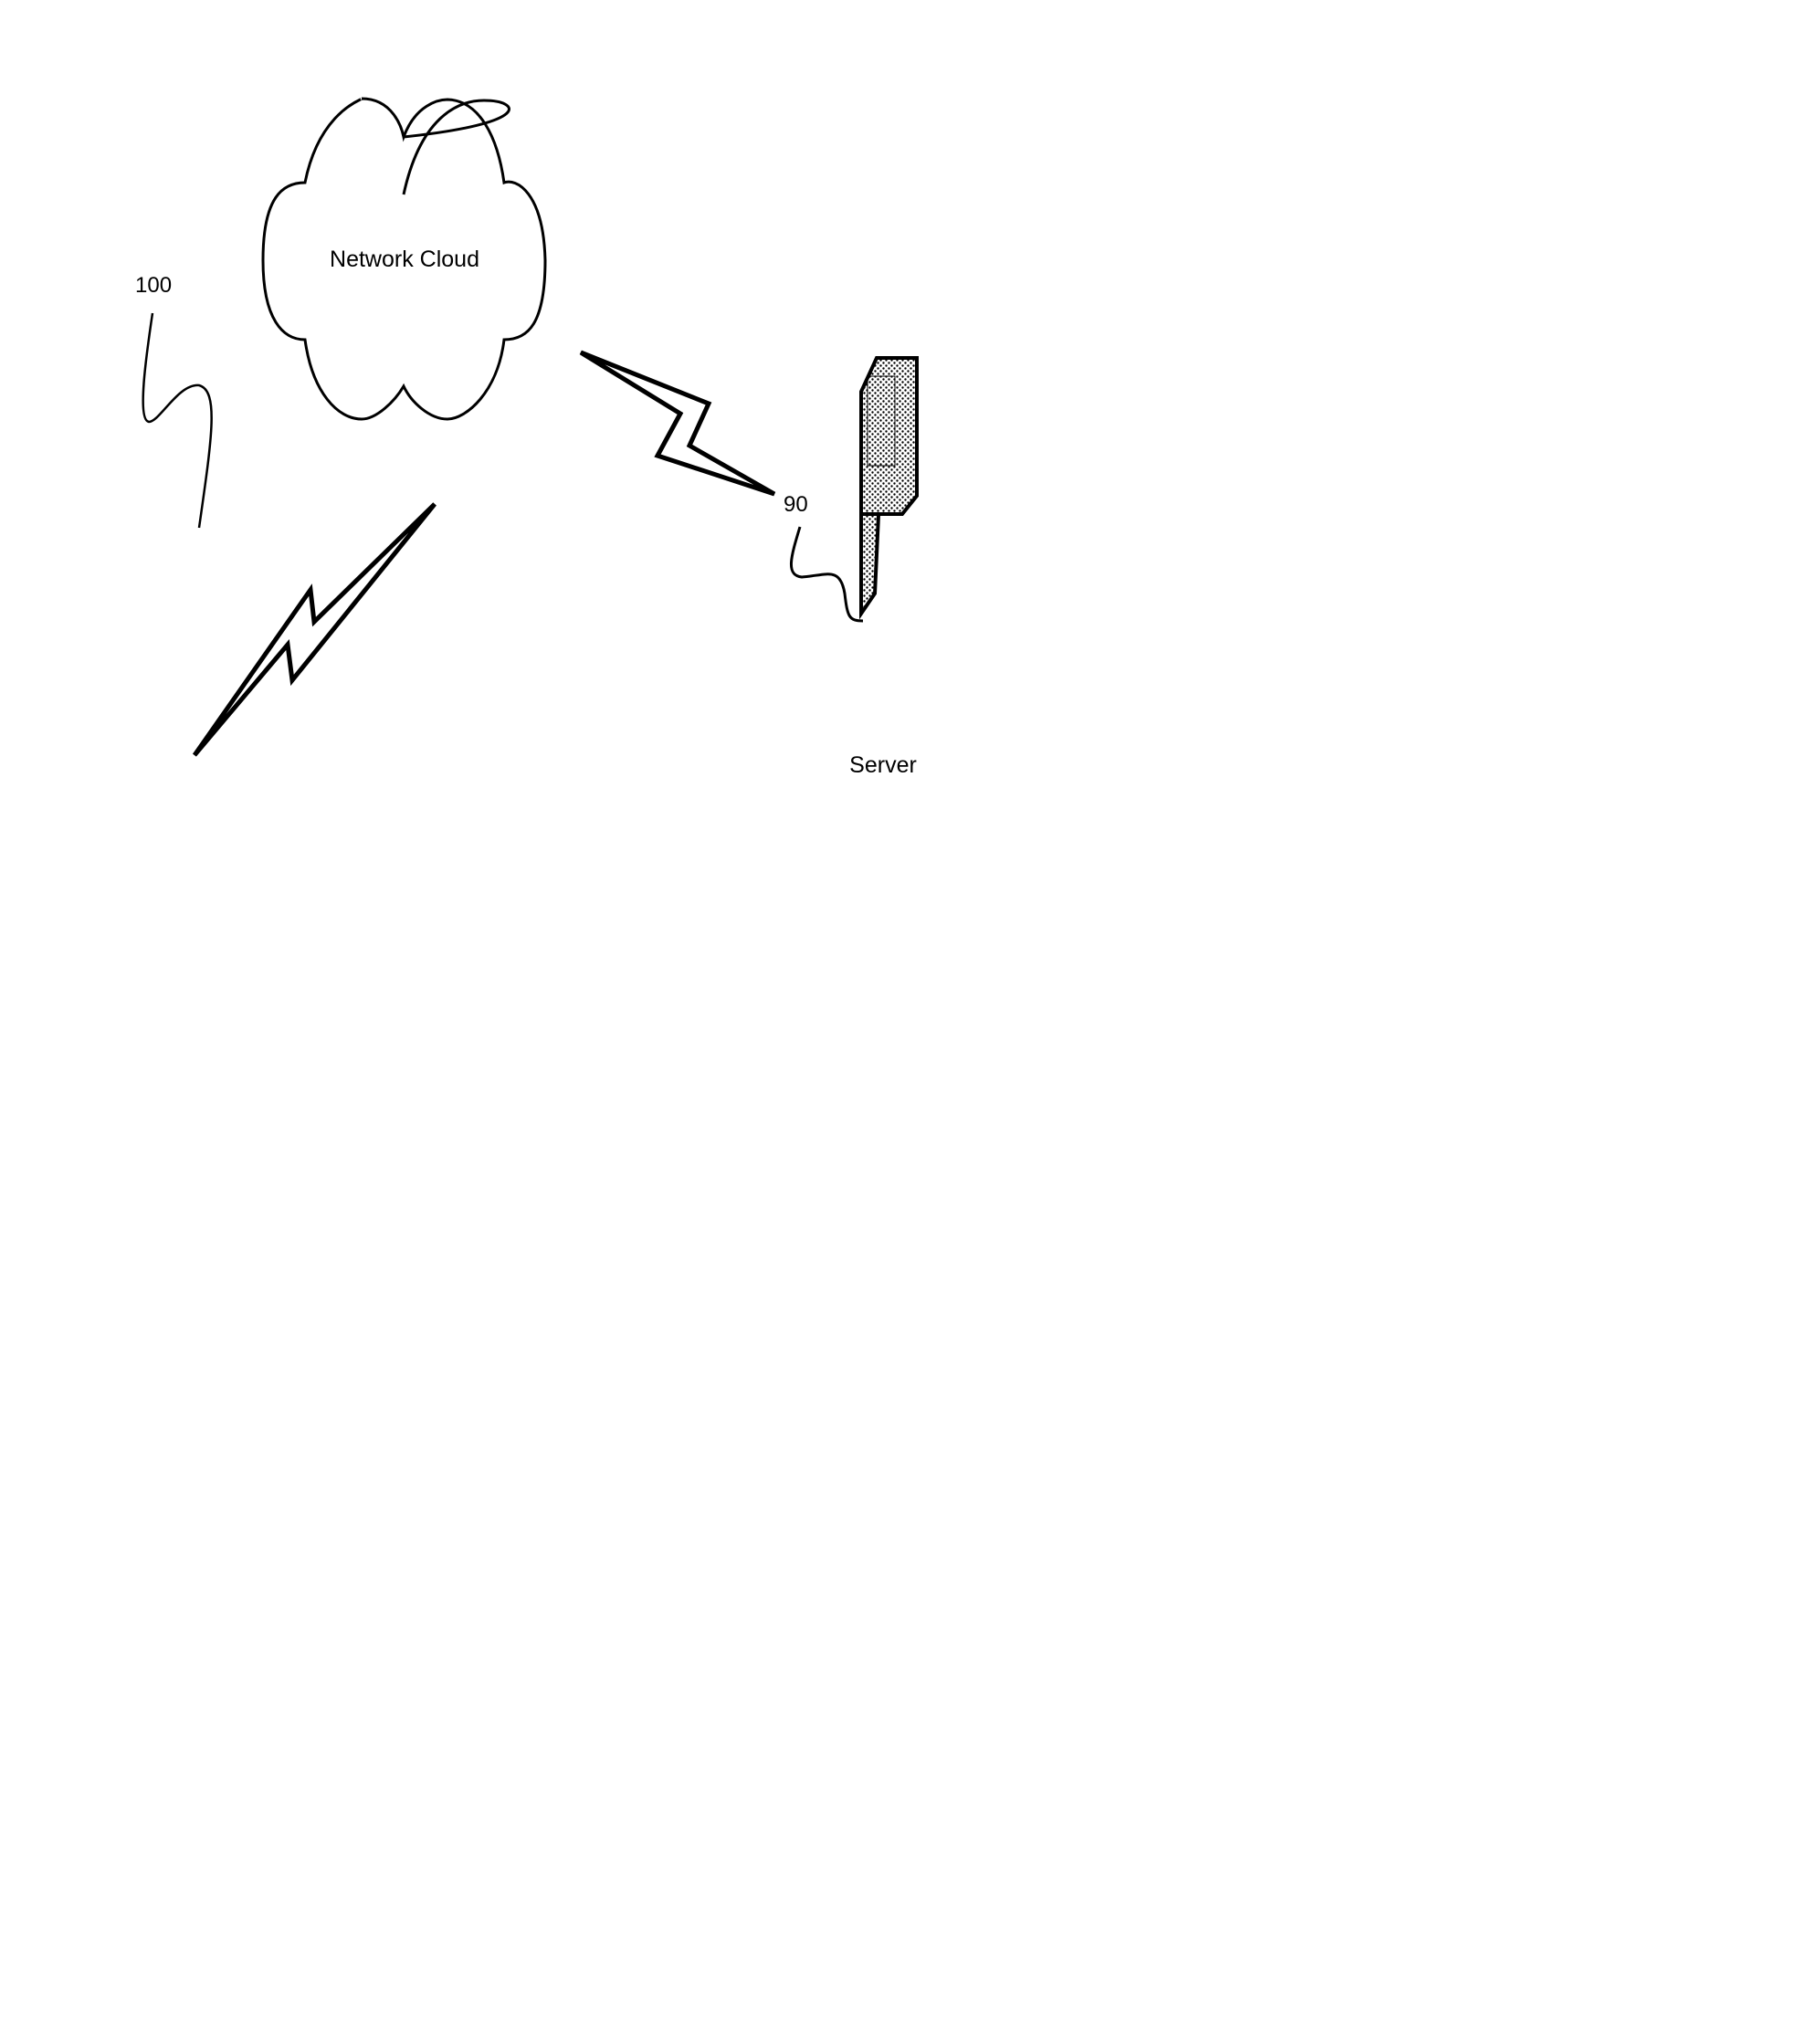 The height and width of the screenshot is (2017, 1820). Describe the element at coordinates (153, 285) in the screenshot. I see `system-ref-label: 100` at that location.